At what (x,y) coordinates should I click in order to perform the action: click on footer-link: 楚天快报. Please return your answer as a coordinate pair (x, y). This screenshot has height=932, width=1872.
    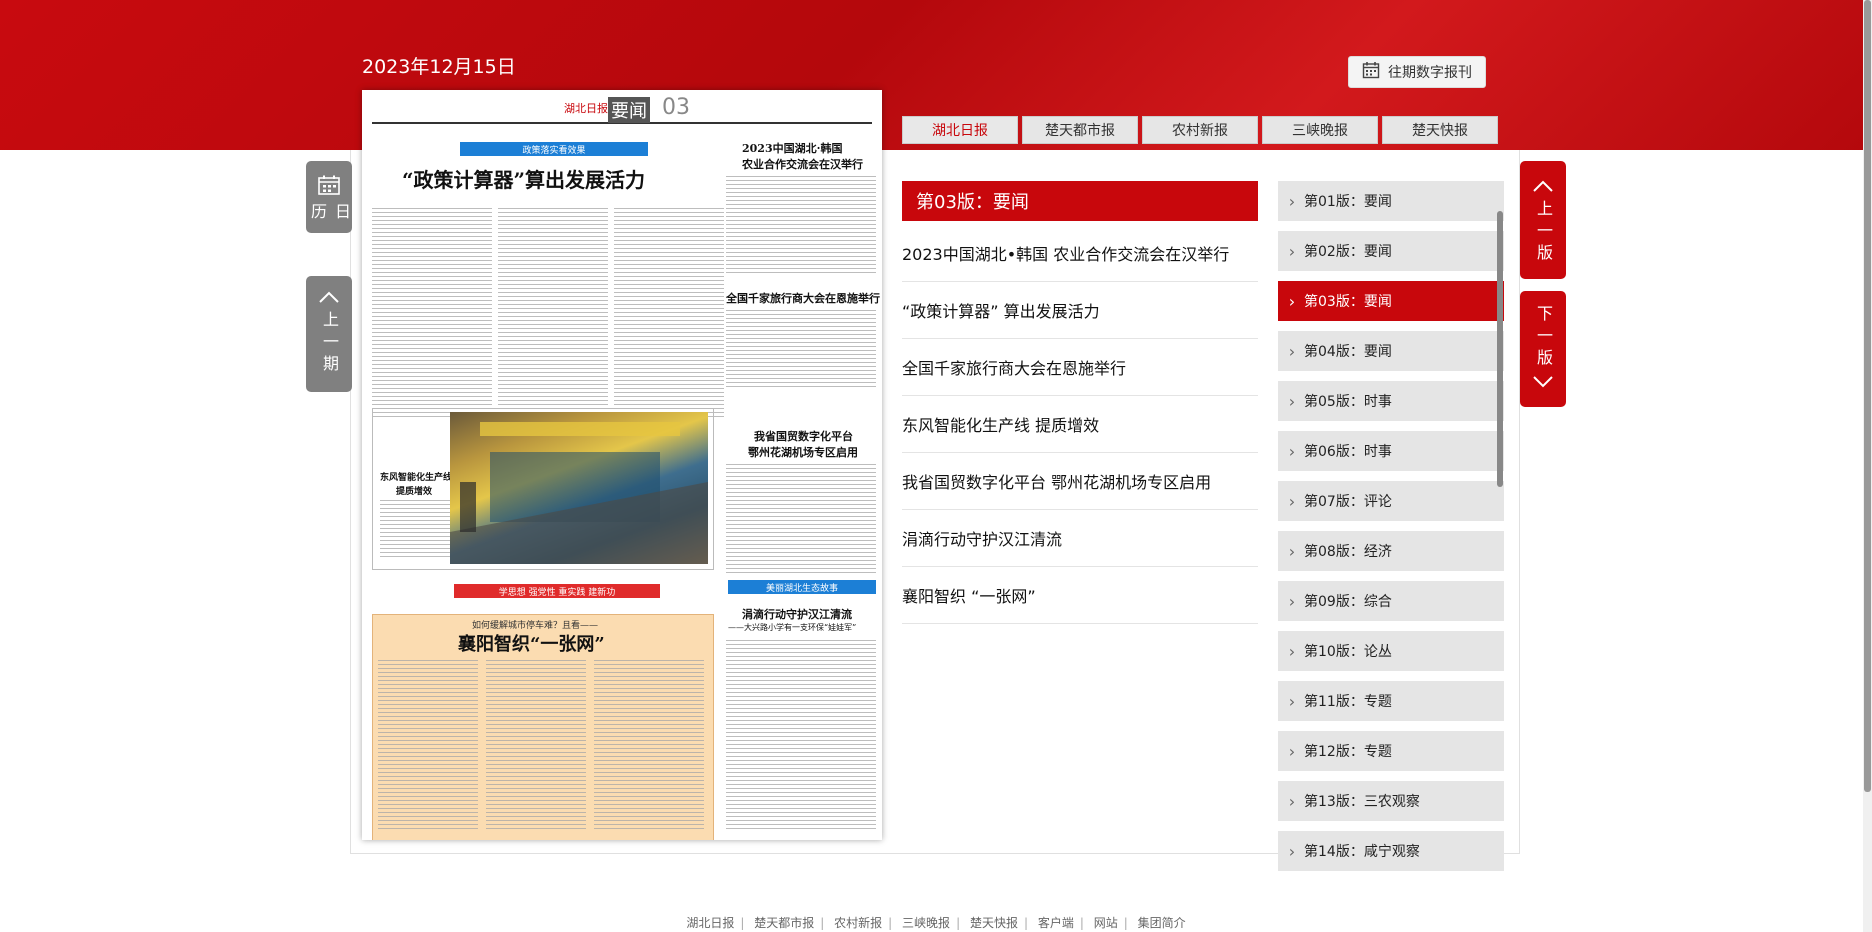
    Looking at the image, I should click on (994, 923).